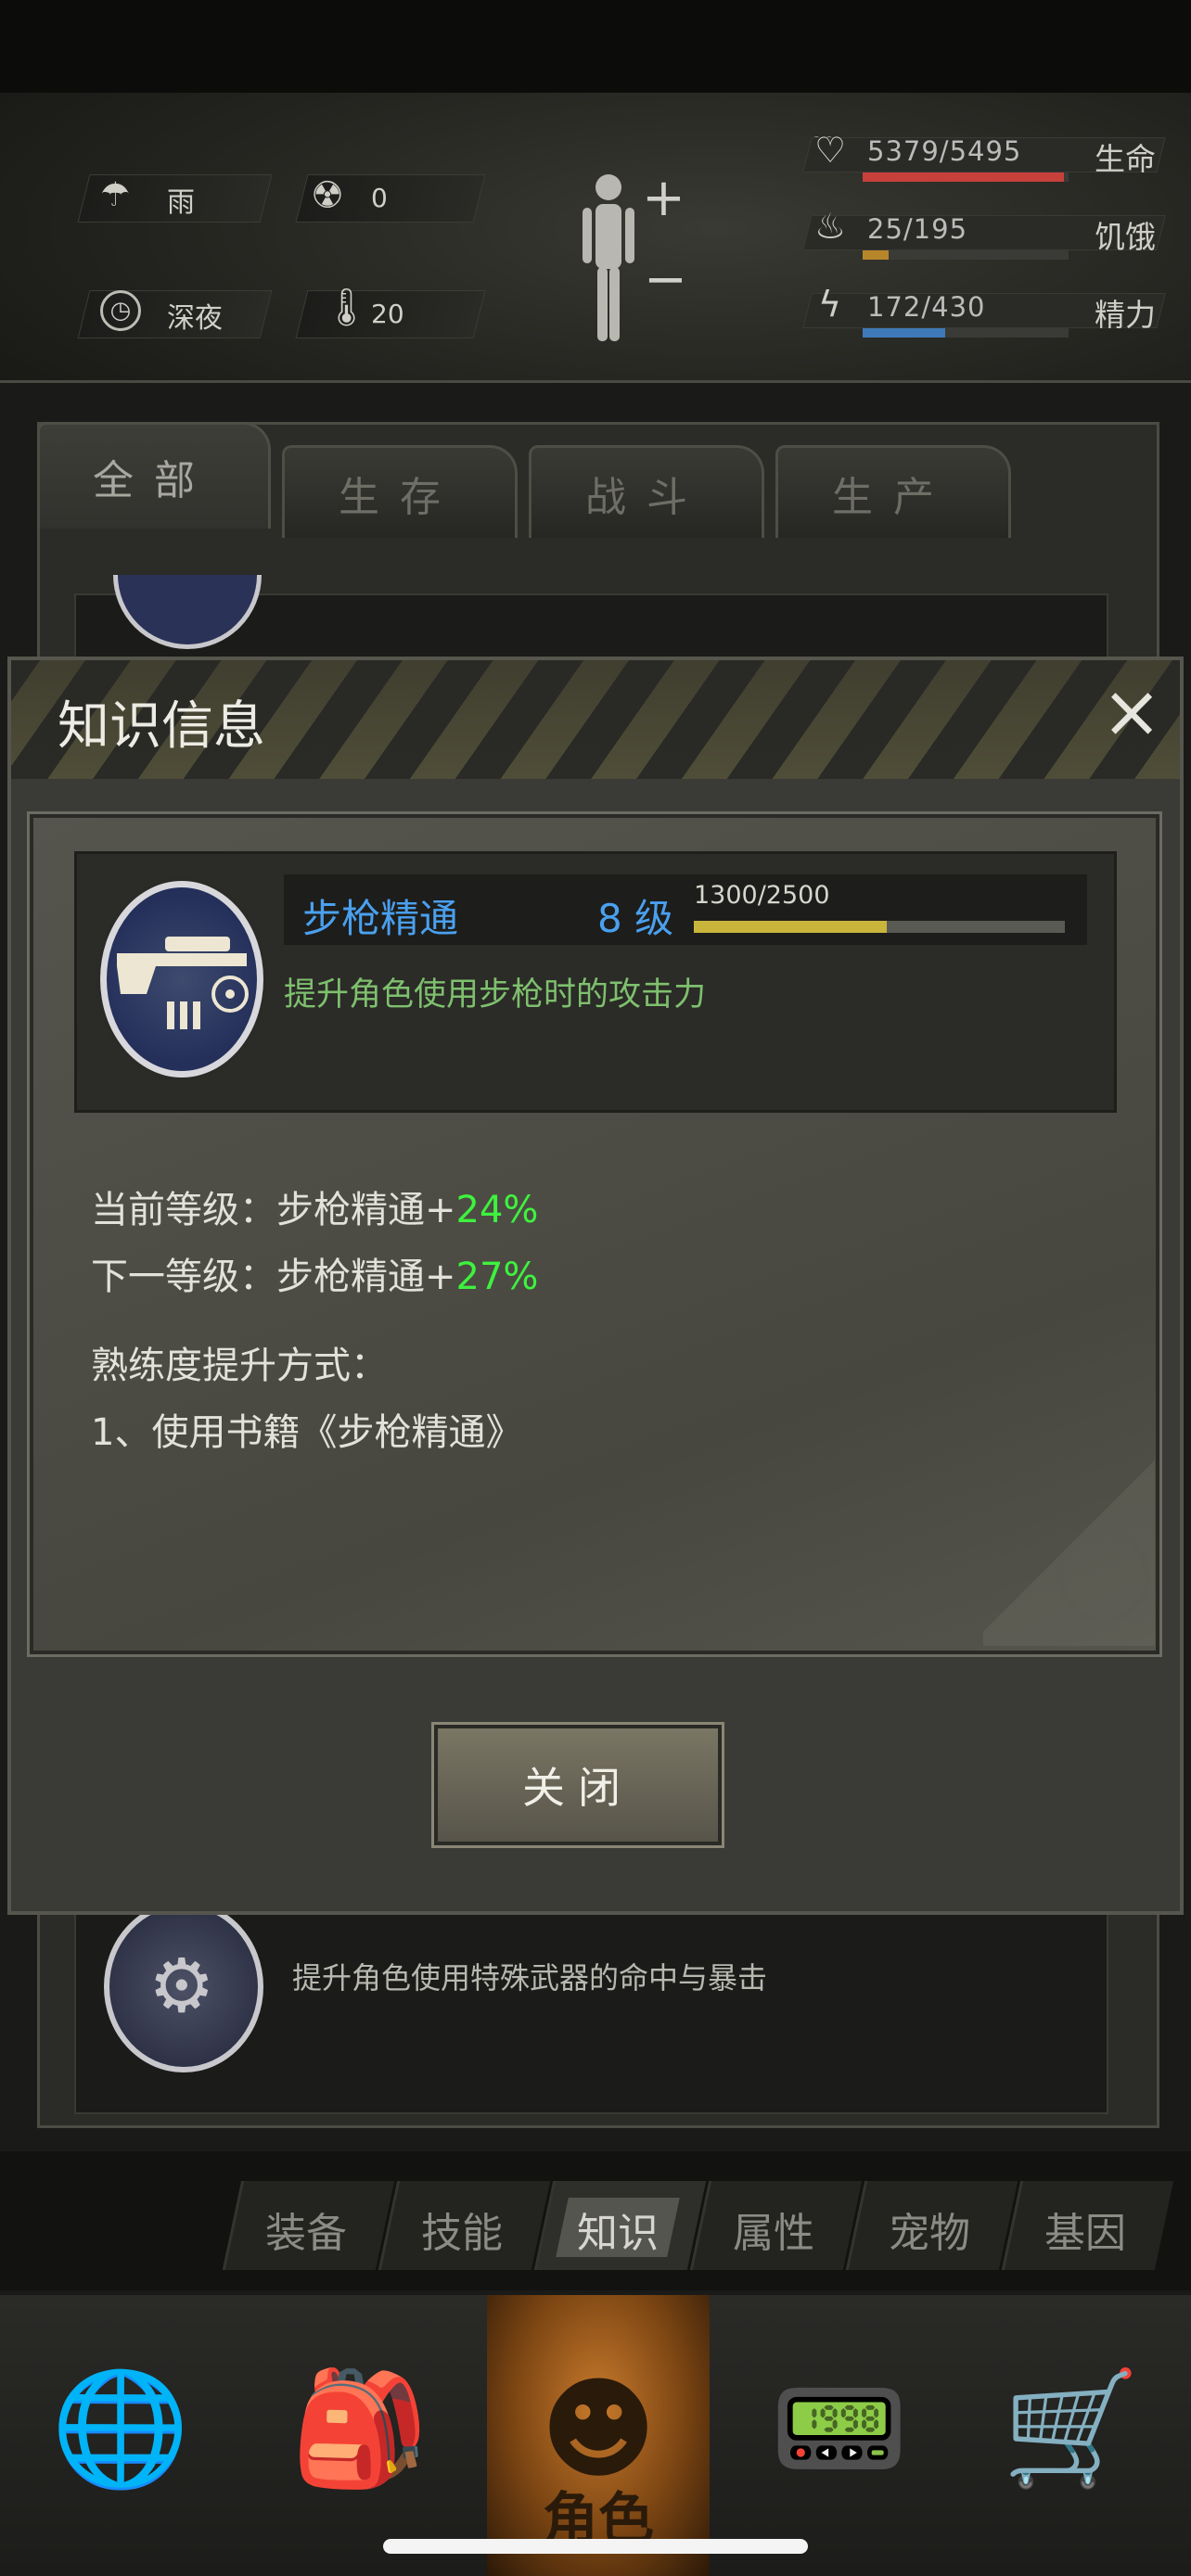  Describe the element at coordinates (121, 311) in the screenshot. I see `clock-icon: ◷` at that location.